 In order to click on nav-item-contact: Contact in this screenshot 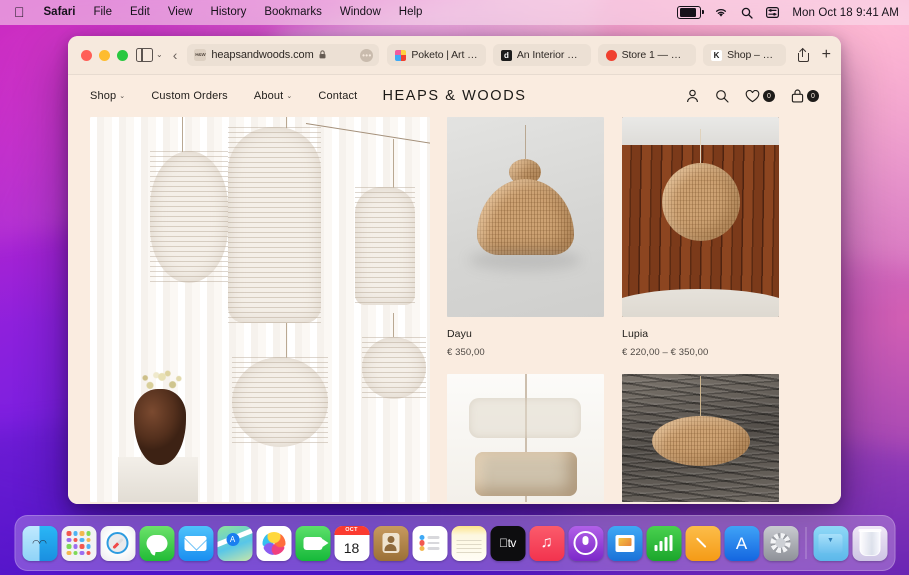, I will do `click(337, 96)`.